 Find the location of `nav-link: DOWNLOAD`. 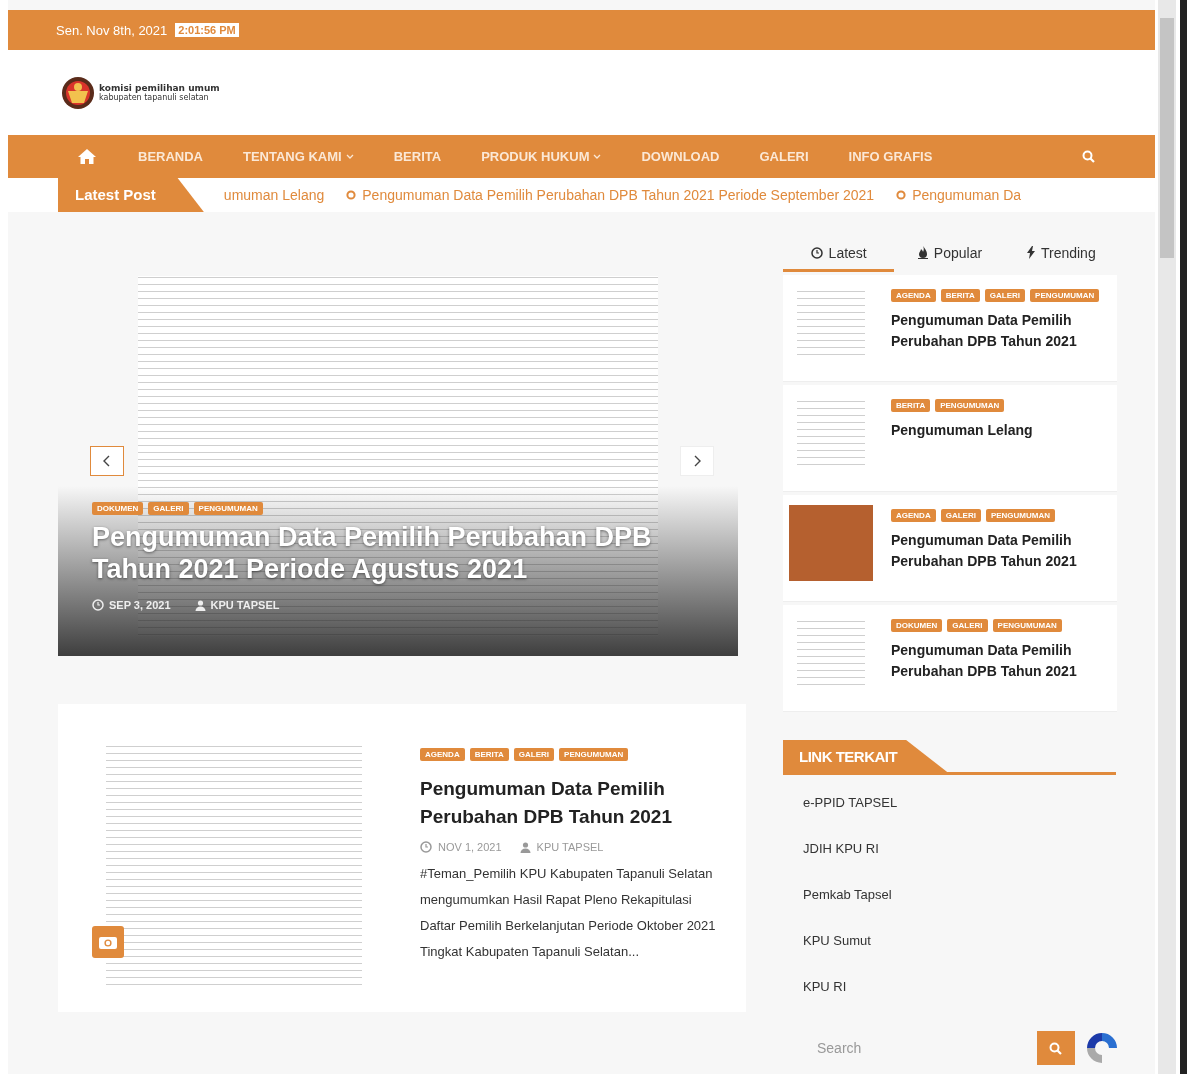

nav-link: DOWNLOAD is located at coordinates (680, 156).